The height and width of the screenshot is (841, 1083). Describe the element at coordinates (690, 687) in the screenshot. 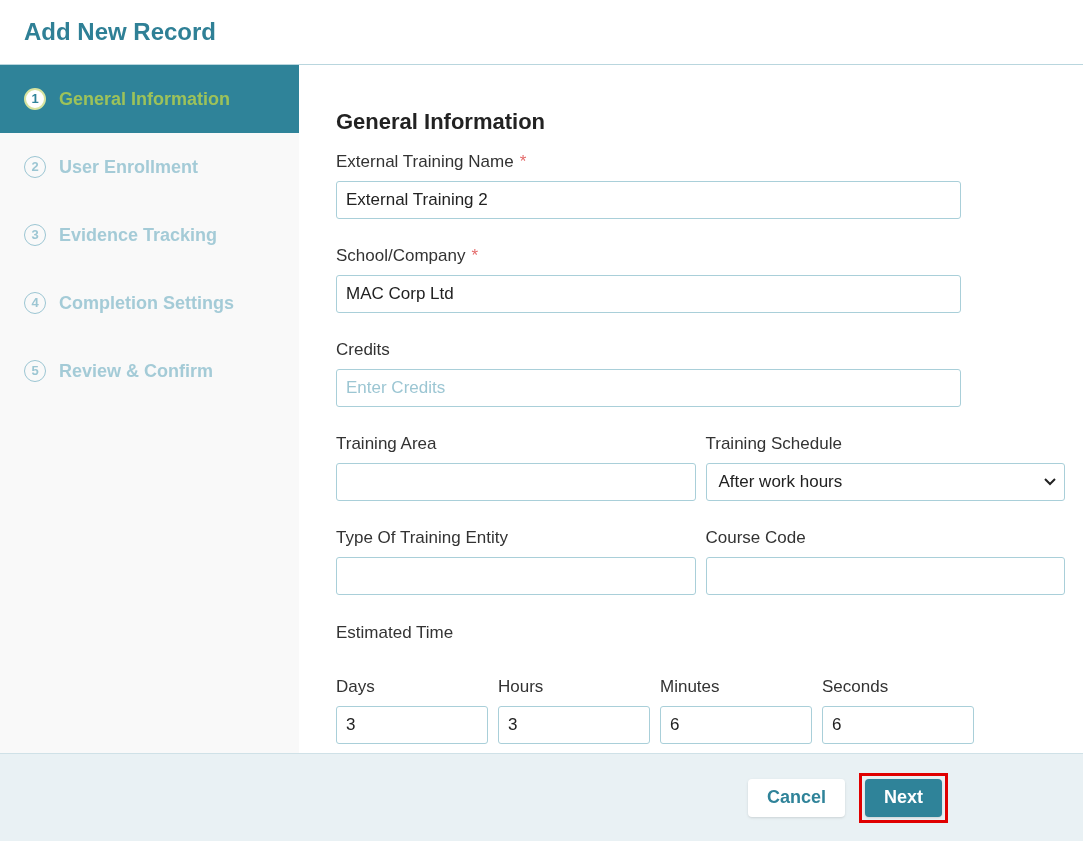

I see `field-label: Minutes` at that location.